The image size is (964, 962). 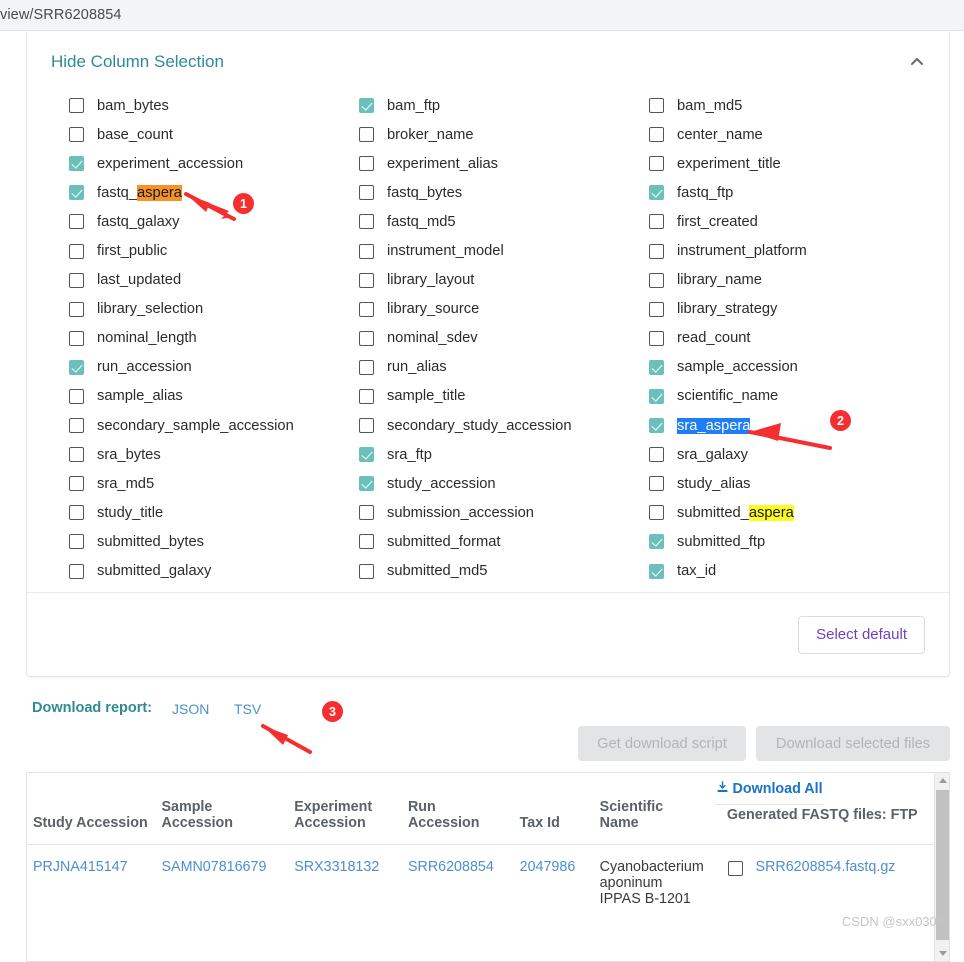 What do you see at coordinates (509, 483) in the screenshot?
I see `column-checkbox-row: study_accession` at bounding box center [509, 483].